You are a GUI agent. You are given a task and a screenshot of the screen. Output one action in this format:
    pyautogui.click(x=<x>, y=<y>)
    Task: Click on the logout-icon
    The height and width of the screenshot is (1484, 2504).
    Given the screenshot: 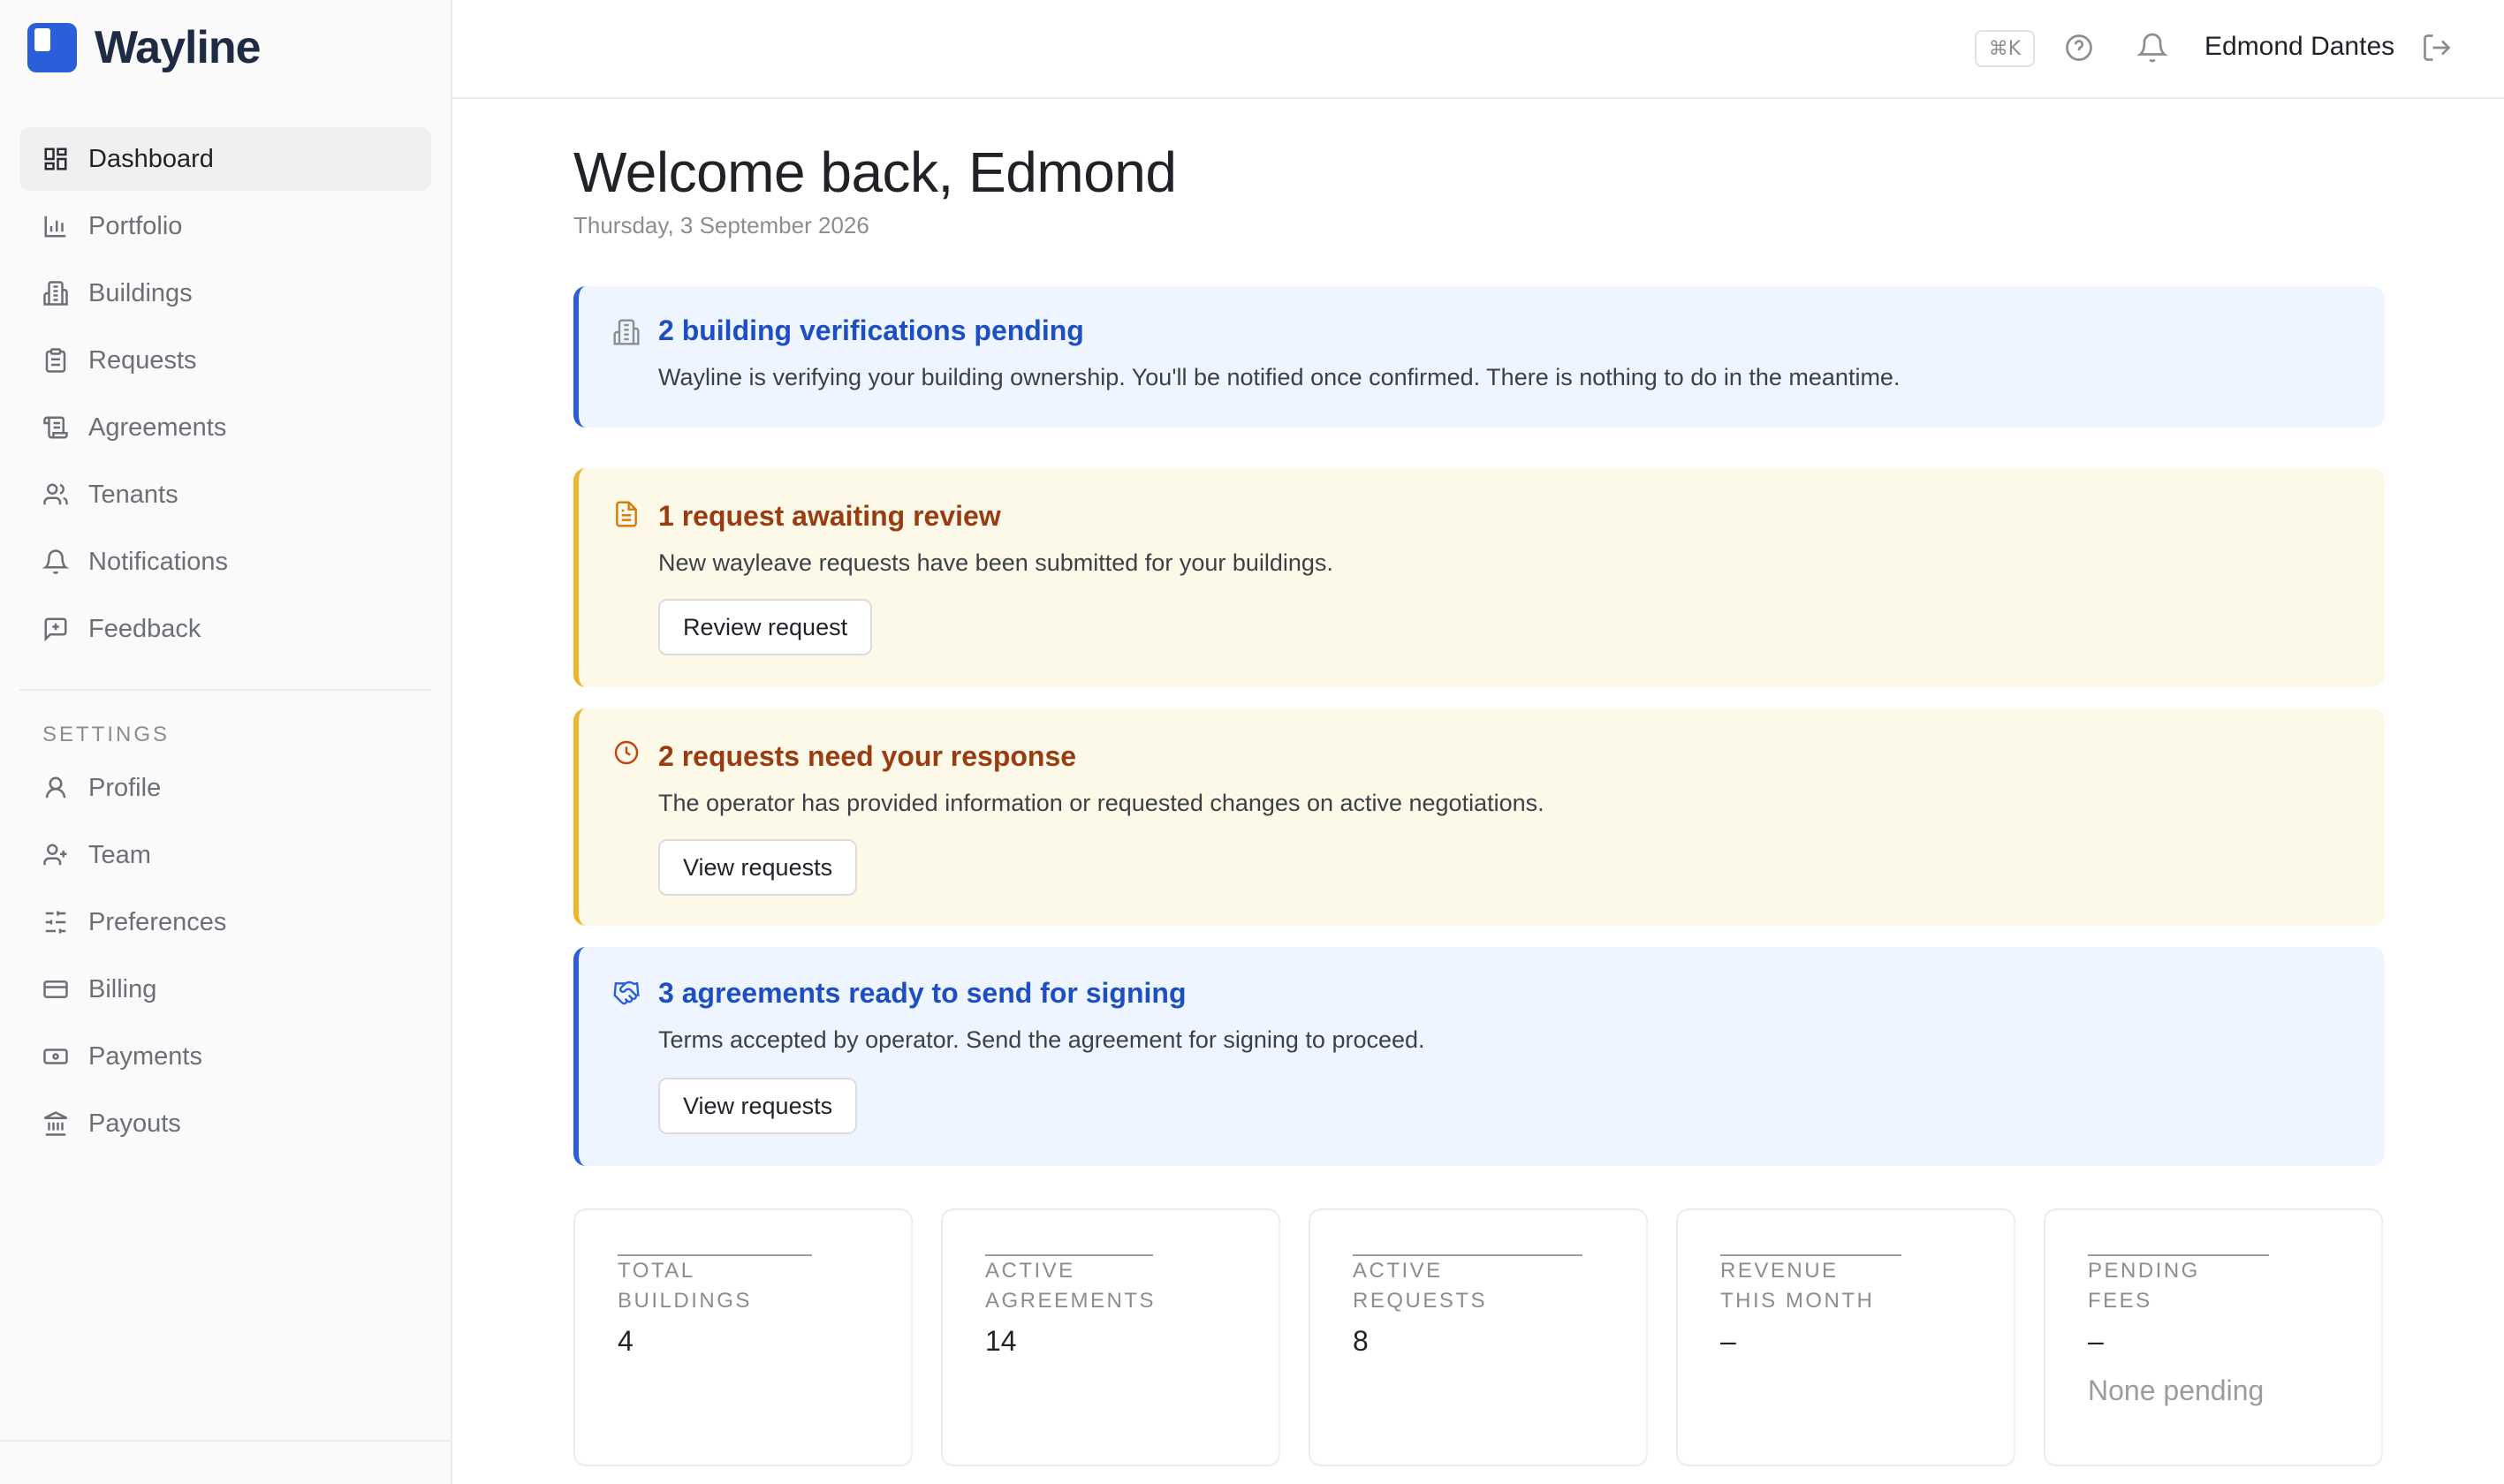 What is the action you would take?
    pyautogui.click(x=2437, y=48)
    